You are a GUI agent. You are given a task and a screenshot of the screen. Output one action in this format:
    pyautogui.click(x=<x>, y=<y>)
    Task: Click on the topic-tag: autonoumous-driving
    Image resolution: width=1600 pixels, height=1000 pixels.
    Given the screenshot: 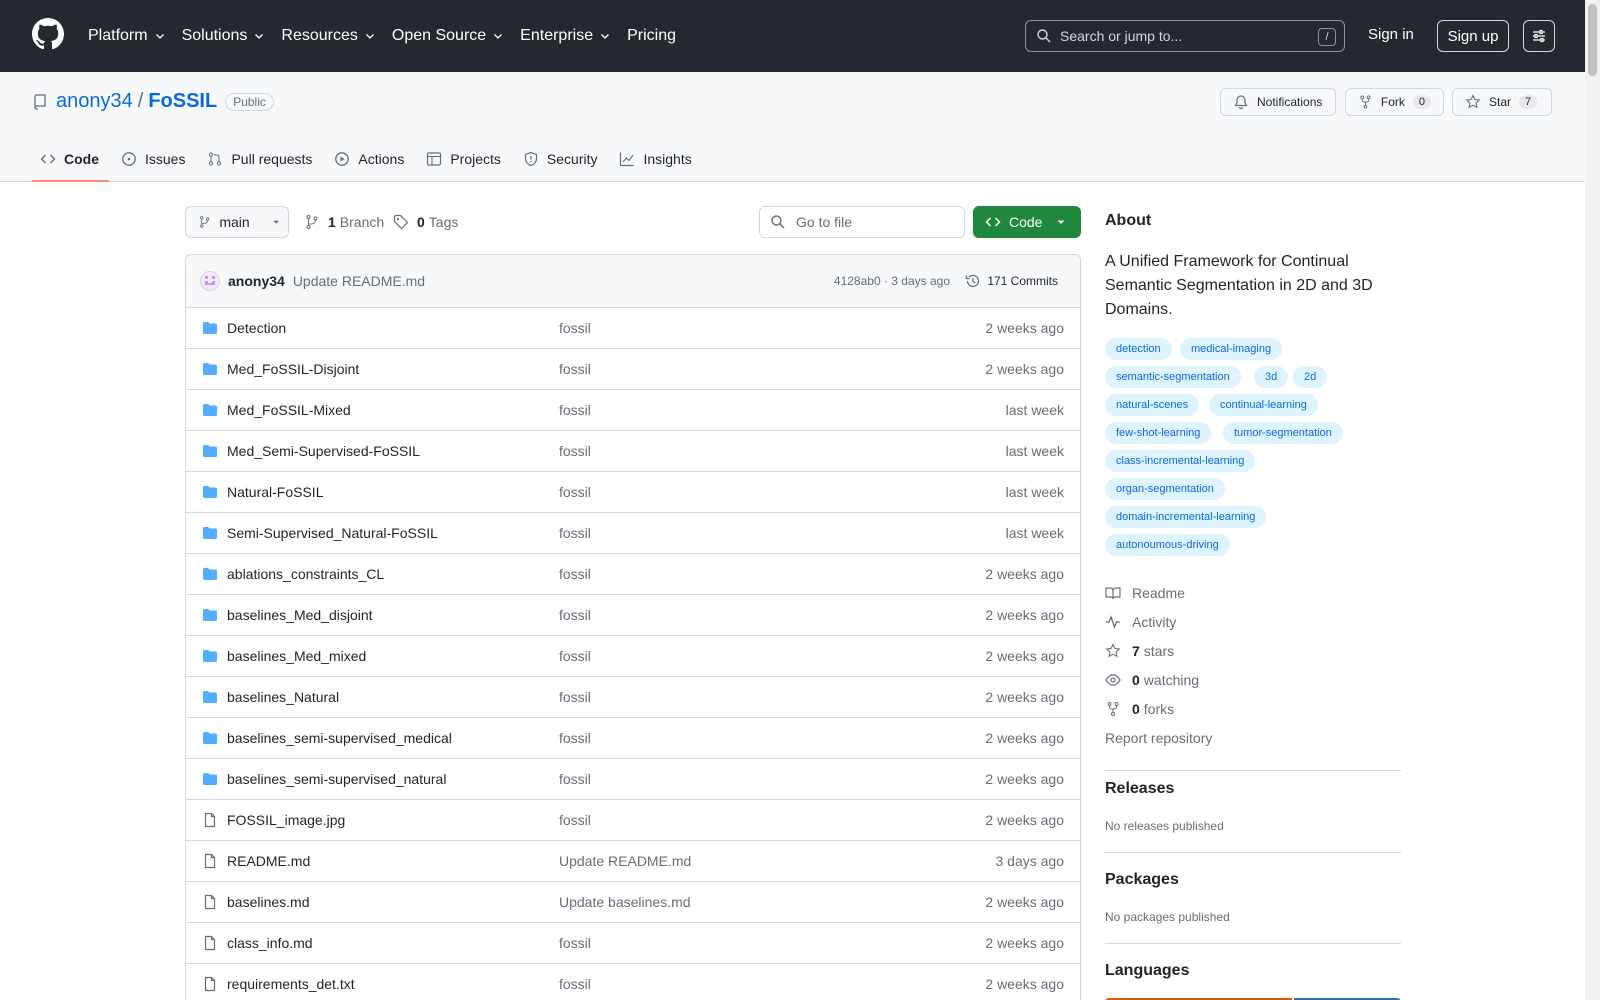 What is the action you would take?
    pyautogui.click(x=1167, y=545)
    